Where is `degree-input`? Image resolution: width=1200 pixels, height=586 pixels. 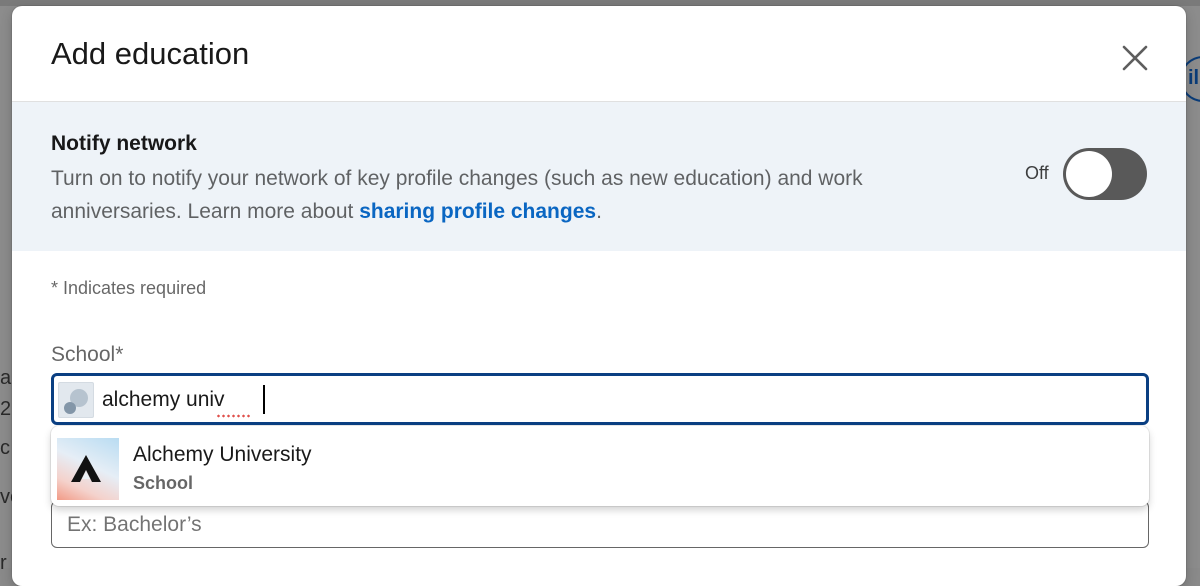
degree-input is located at coordinates (597, 525).